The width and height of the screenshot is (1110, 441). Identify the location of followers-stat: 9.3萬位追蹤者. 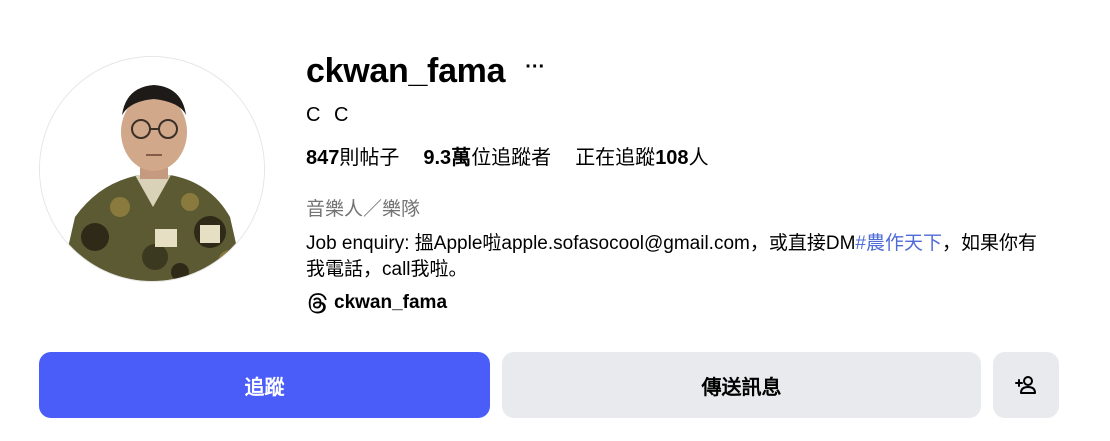
(487, 158).